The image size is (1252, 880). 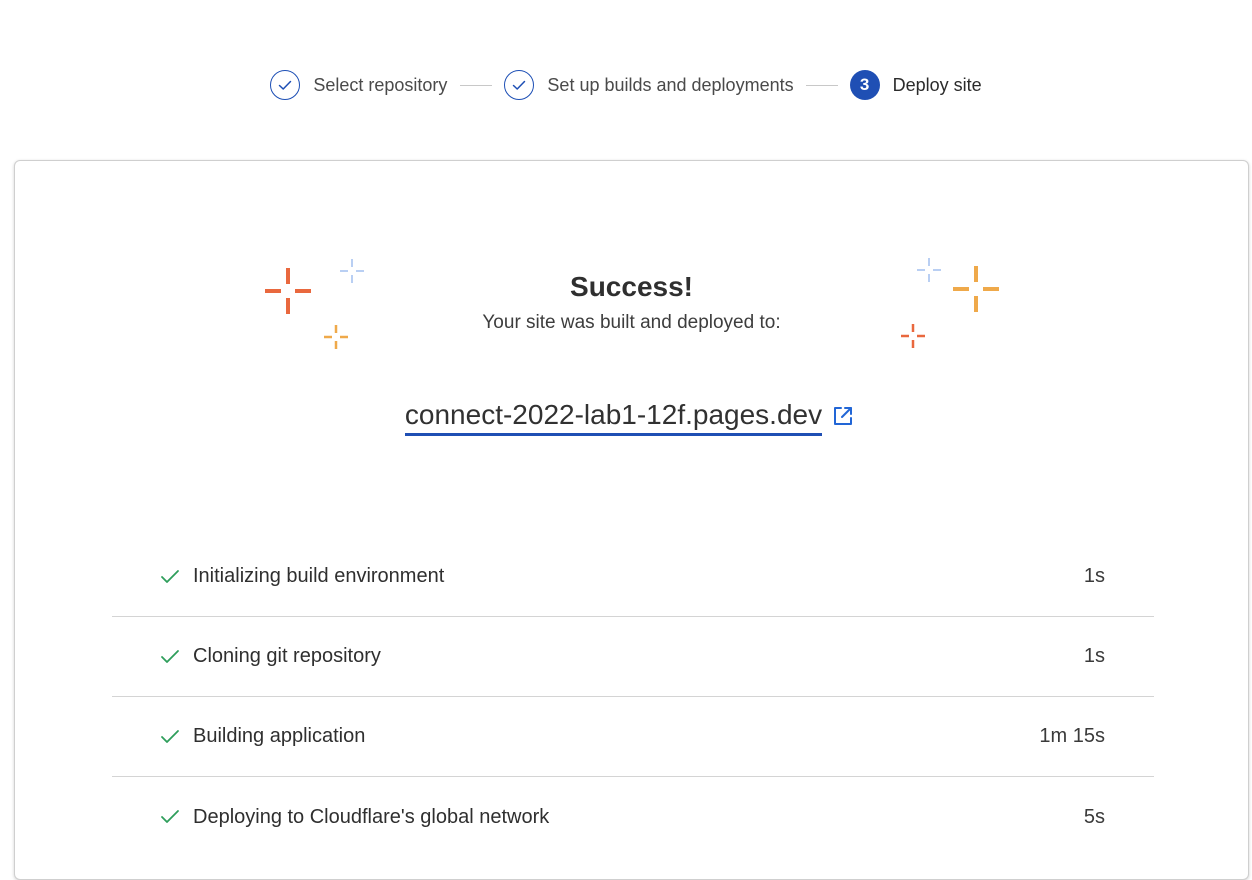 I want to click on build-log-row: Initializing build environment 1s, so click(x=633, y=577).